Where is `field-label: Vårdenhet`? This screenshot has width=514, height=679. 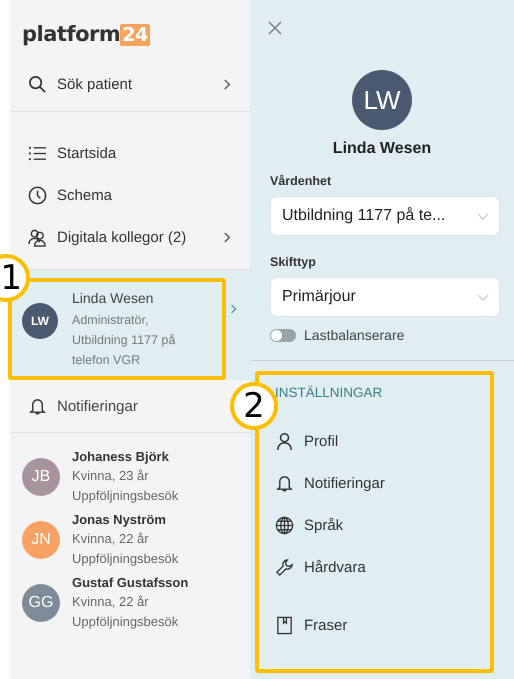 field-label: Vårdenhet is located at coordinates (301, 181).